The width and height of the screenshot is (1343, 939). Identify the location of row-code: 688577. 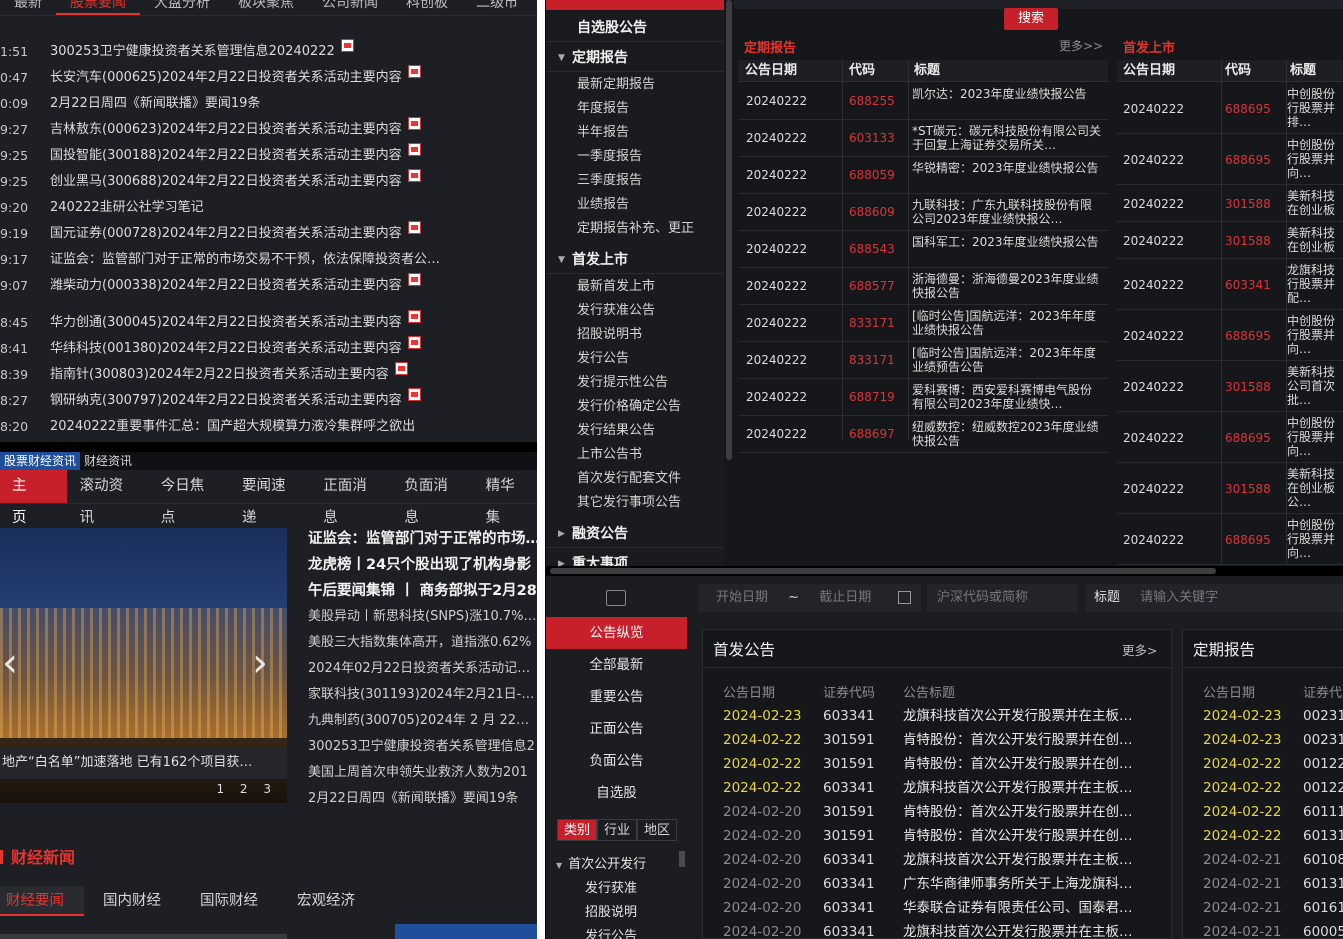
(872, 286).